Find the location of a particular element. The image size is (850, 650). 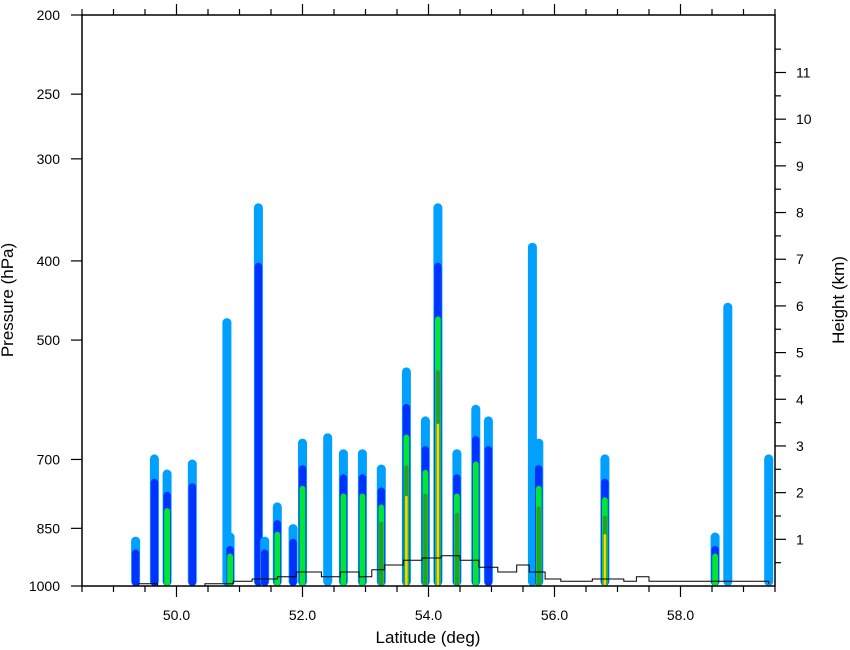

x-tick-label: 54.0 is located at coordinates (428, 615).